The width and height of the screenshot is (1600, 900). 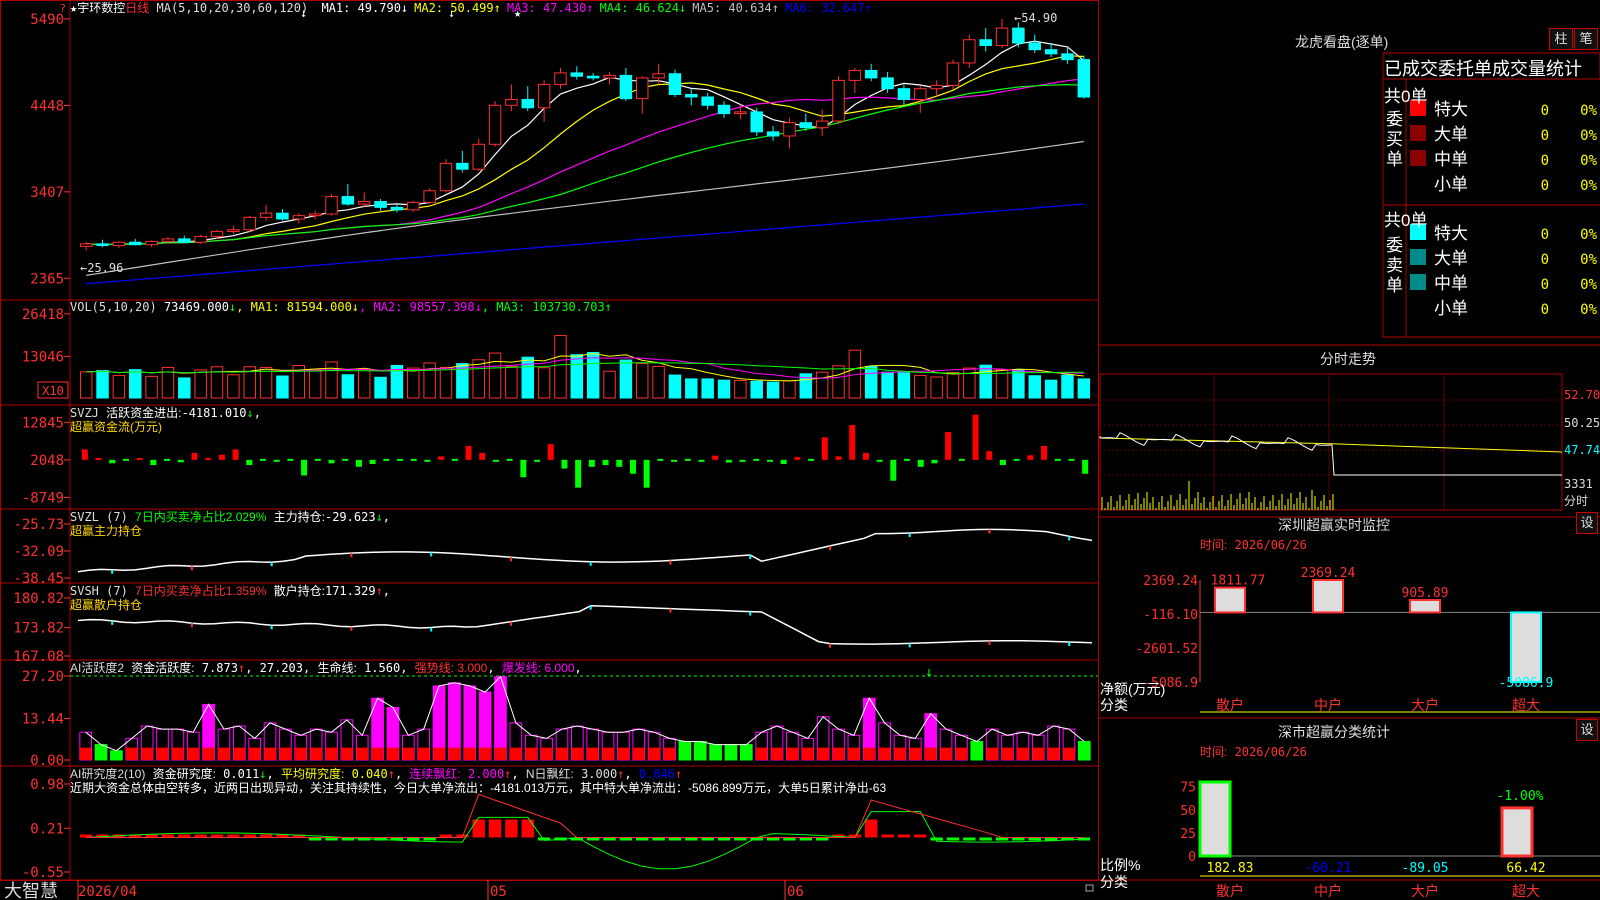 I want to click on ma-value-1: MA1: 49.790↓, so click(x=365, y=8).